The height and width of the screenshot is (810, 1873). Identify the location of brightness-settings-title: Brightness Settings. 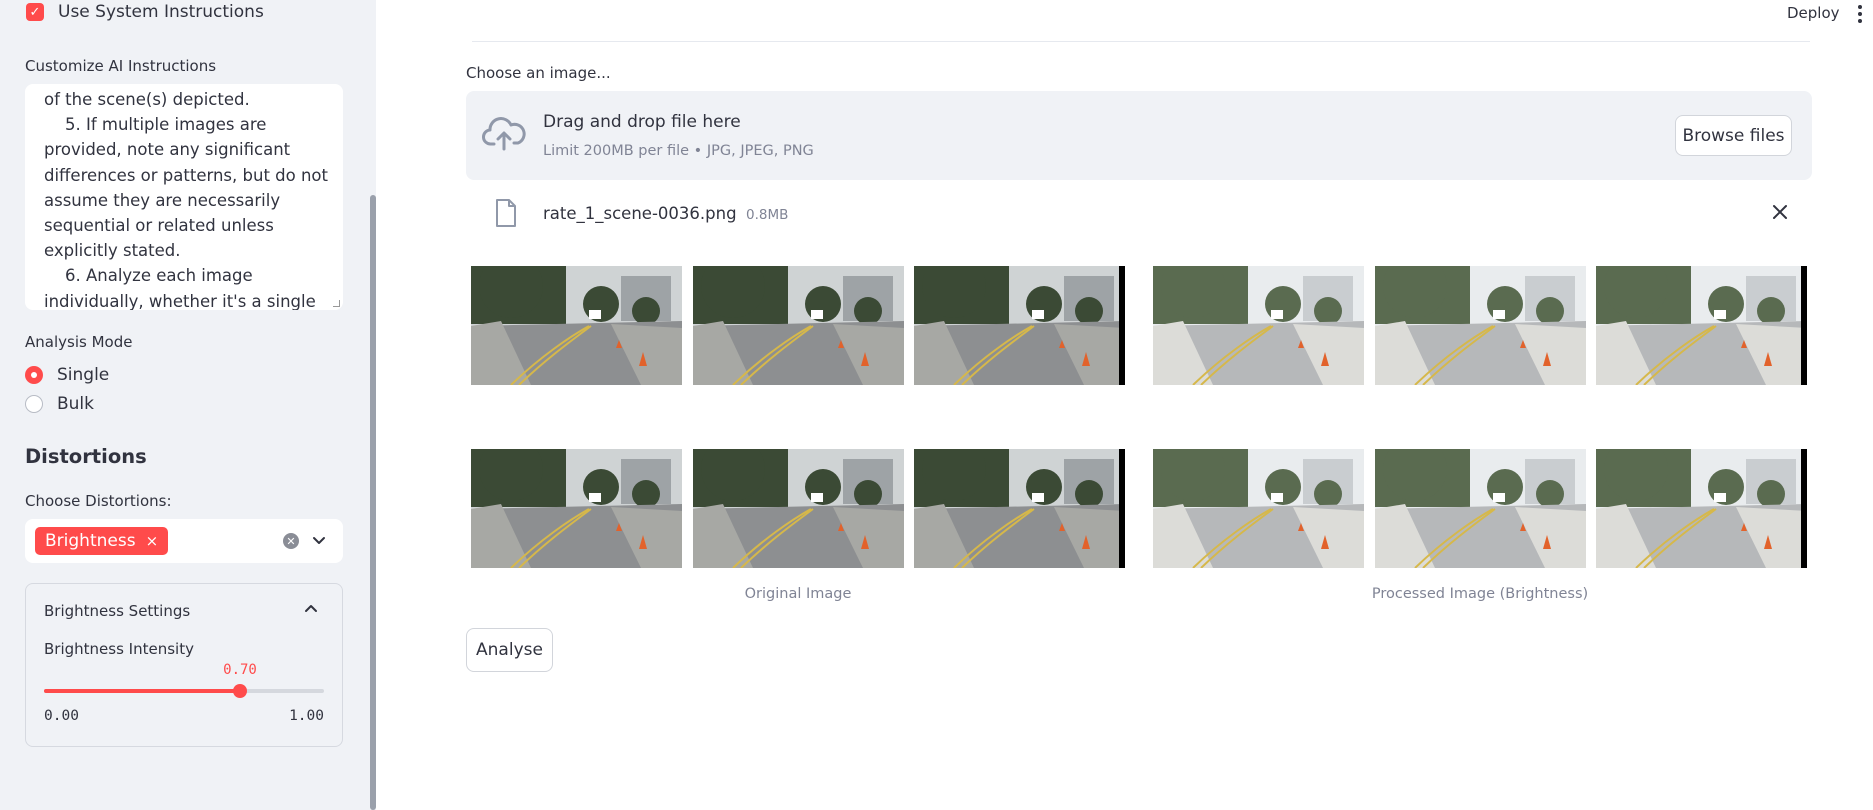
(117, 611).